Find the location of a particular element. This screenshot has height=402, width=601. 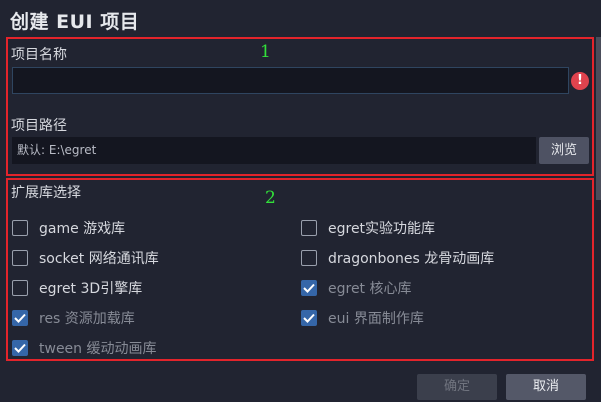

library-checkbox-game: game 游戏库 is located at coordinates (68, 228).